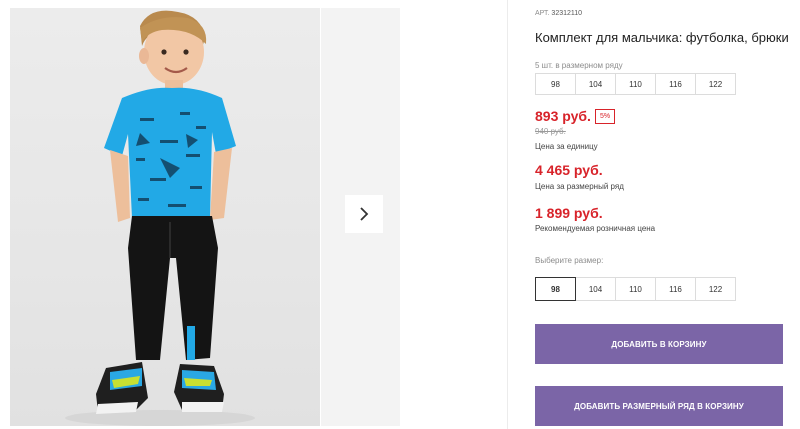  What do you see at coordinates (550, 131) in the screenshot?
I see `old-price: 940 руб.` at bounding box center [550, 131].